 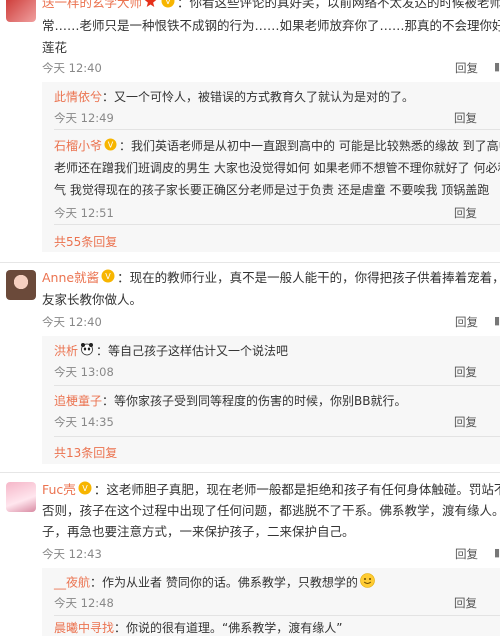 I want to click on username-link: 送一样的玄学大师, so click(x=92, y=5).